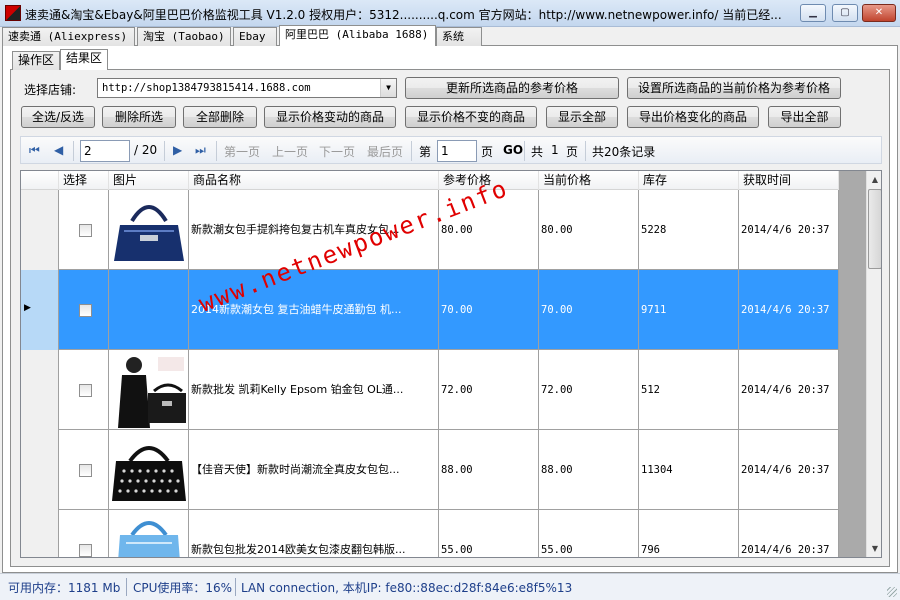 This screenshot has width=900, height=600. What do you see at coordinates (330, 117) in the screenshot?
I see `show-changed-button: 显示价格变动的商品` at bounding box center [330, 117].